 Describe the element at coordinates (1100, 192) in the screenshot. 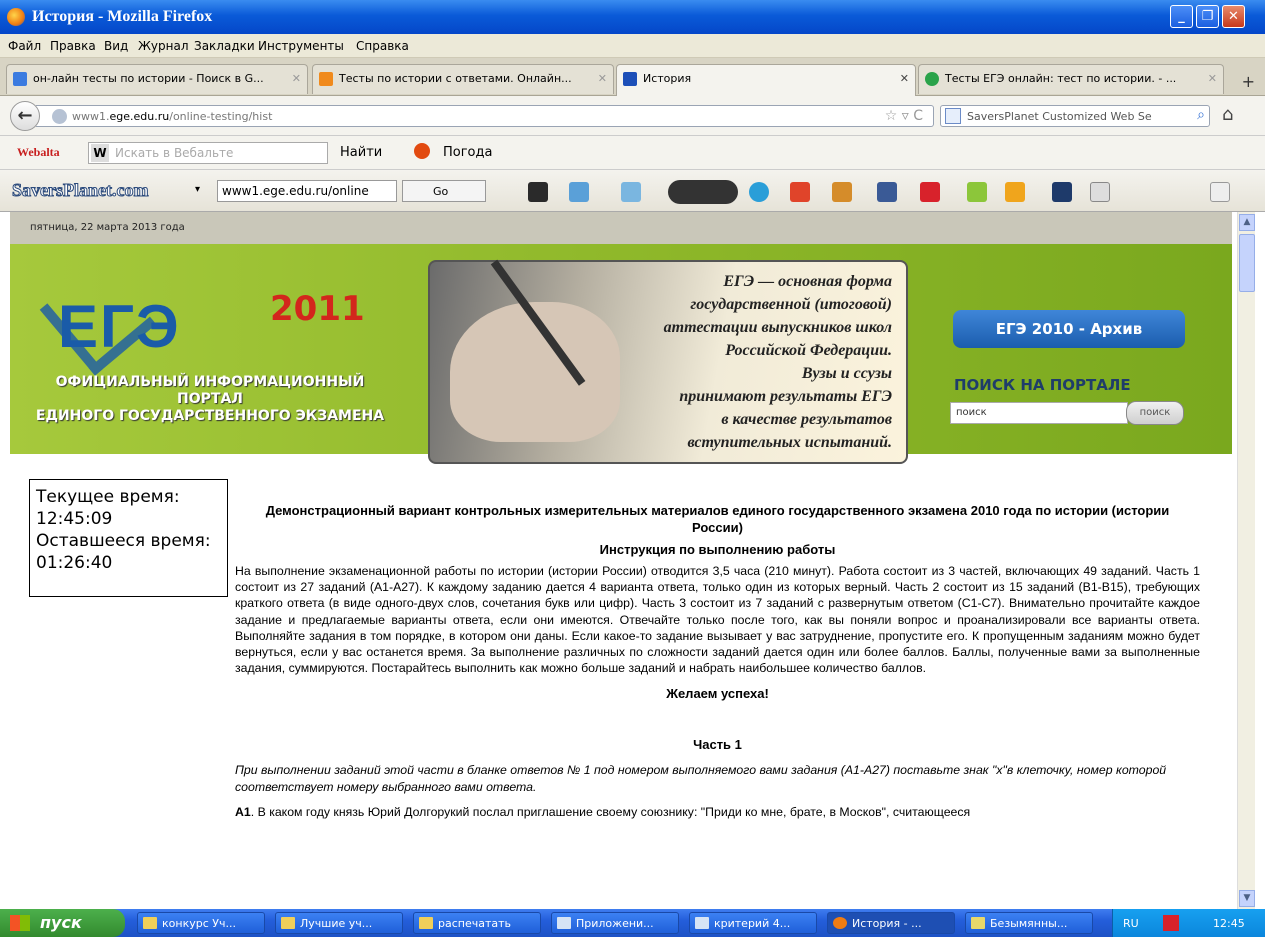

I see `window-icon` at that location.